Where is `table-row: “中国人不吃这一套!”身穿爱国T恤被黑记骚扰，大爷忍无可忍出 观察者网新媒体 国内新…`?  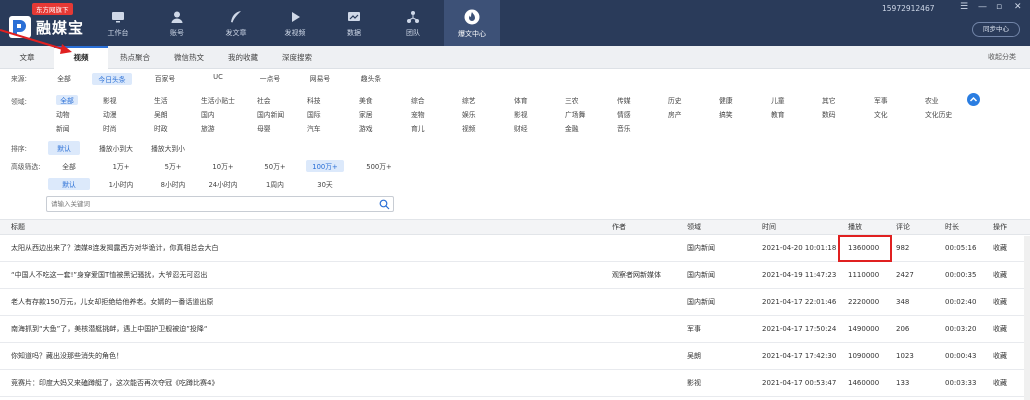 table-row: “中国人不吃这一套!”身穿爱国T恤被黑记骚扰，大爷忍无可忍出 观察者网新媒体 国内新… is located at coordinates (515, 275).